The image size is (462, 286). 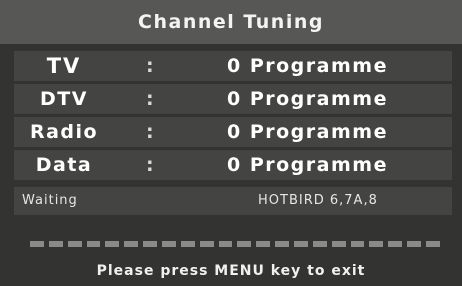 What do you see at coordinates (64, 66) in the screenshot?
I see `row-label: TV` at bounding box center [64, 66].